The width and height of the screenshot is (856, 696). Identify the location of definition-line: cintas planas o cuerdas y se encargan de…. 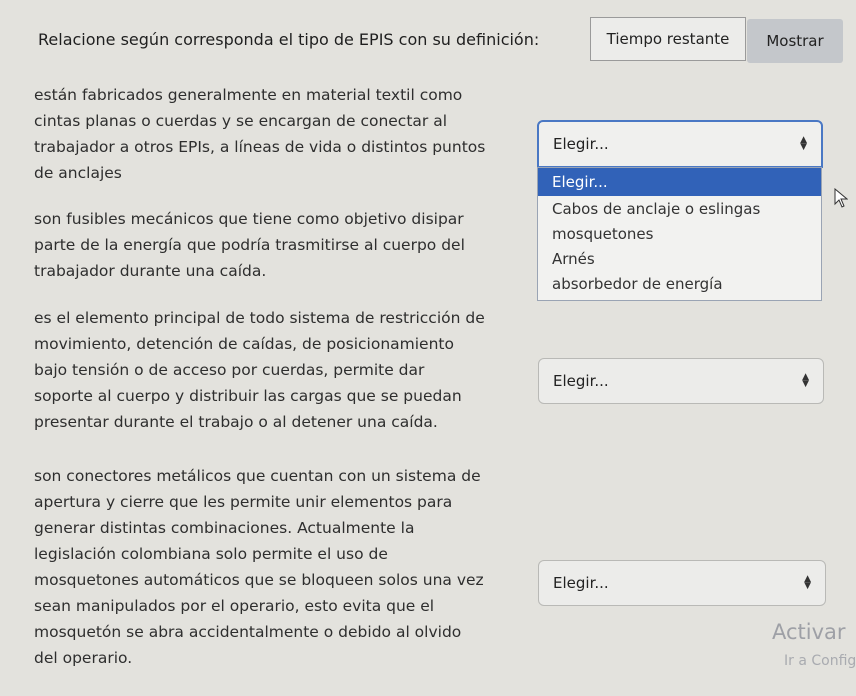
(241, 121).